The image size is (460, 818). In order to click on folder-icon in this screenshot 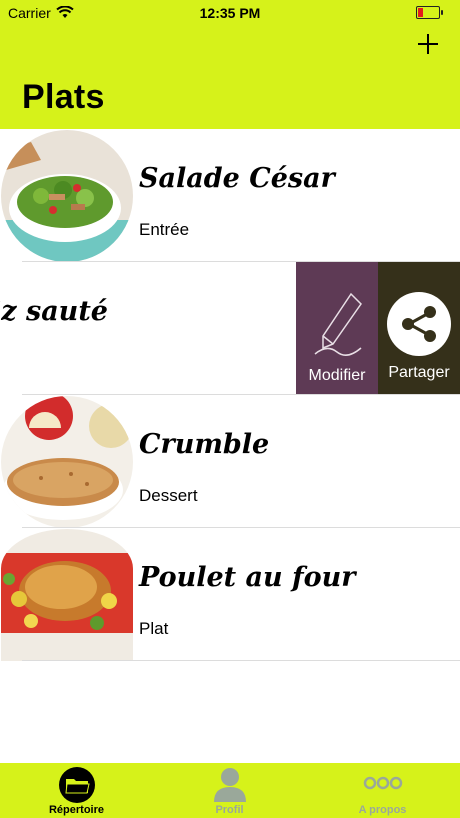, I will do `click(77, 787)`.